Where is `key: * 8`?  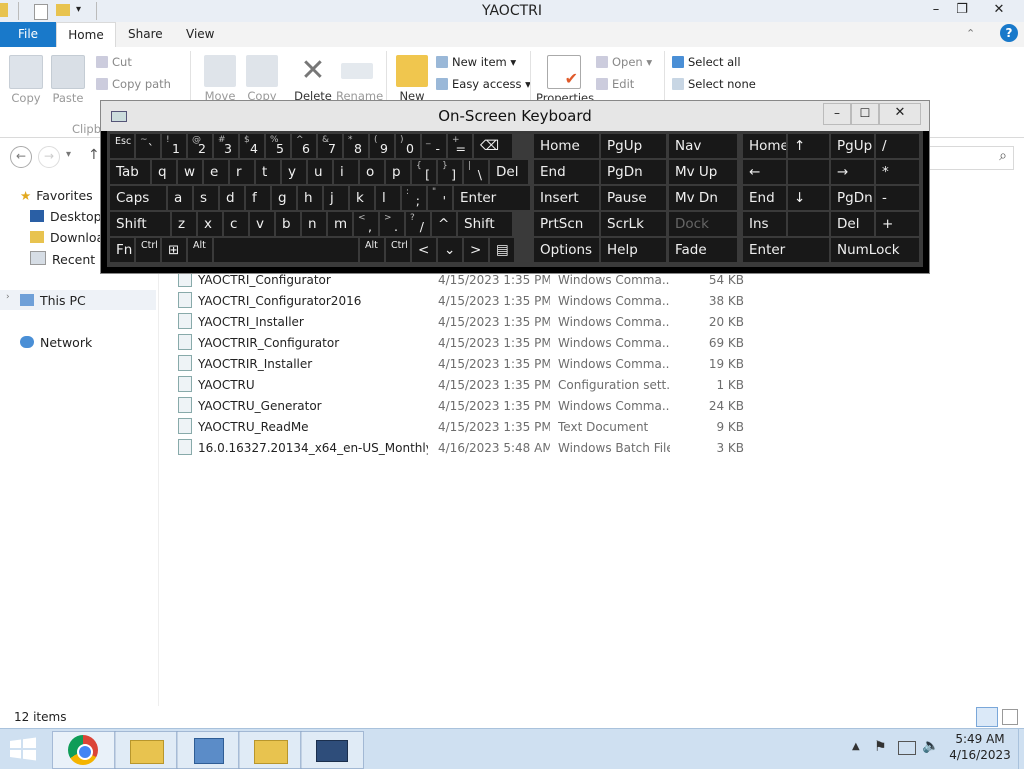
key: * 8 is located at coordinates (356, 146).